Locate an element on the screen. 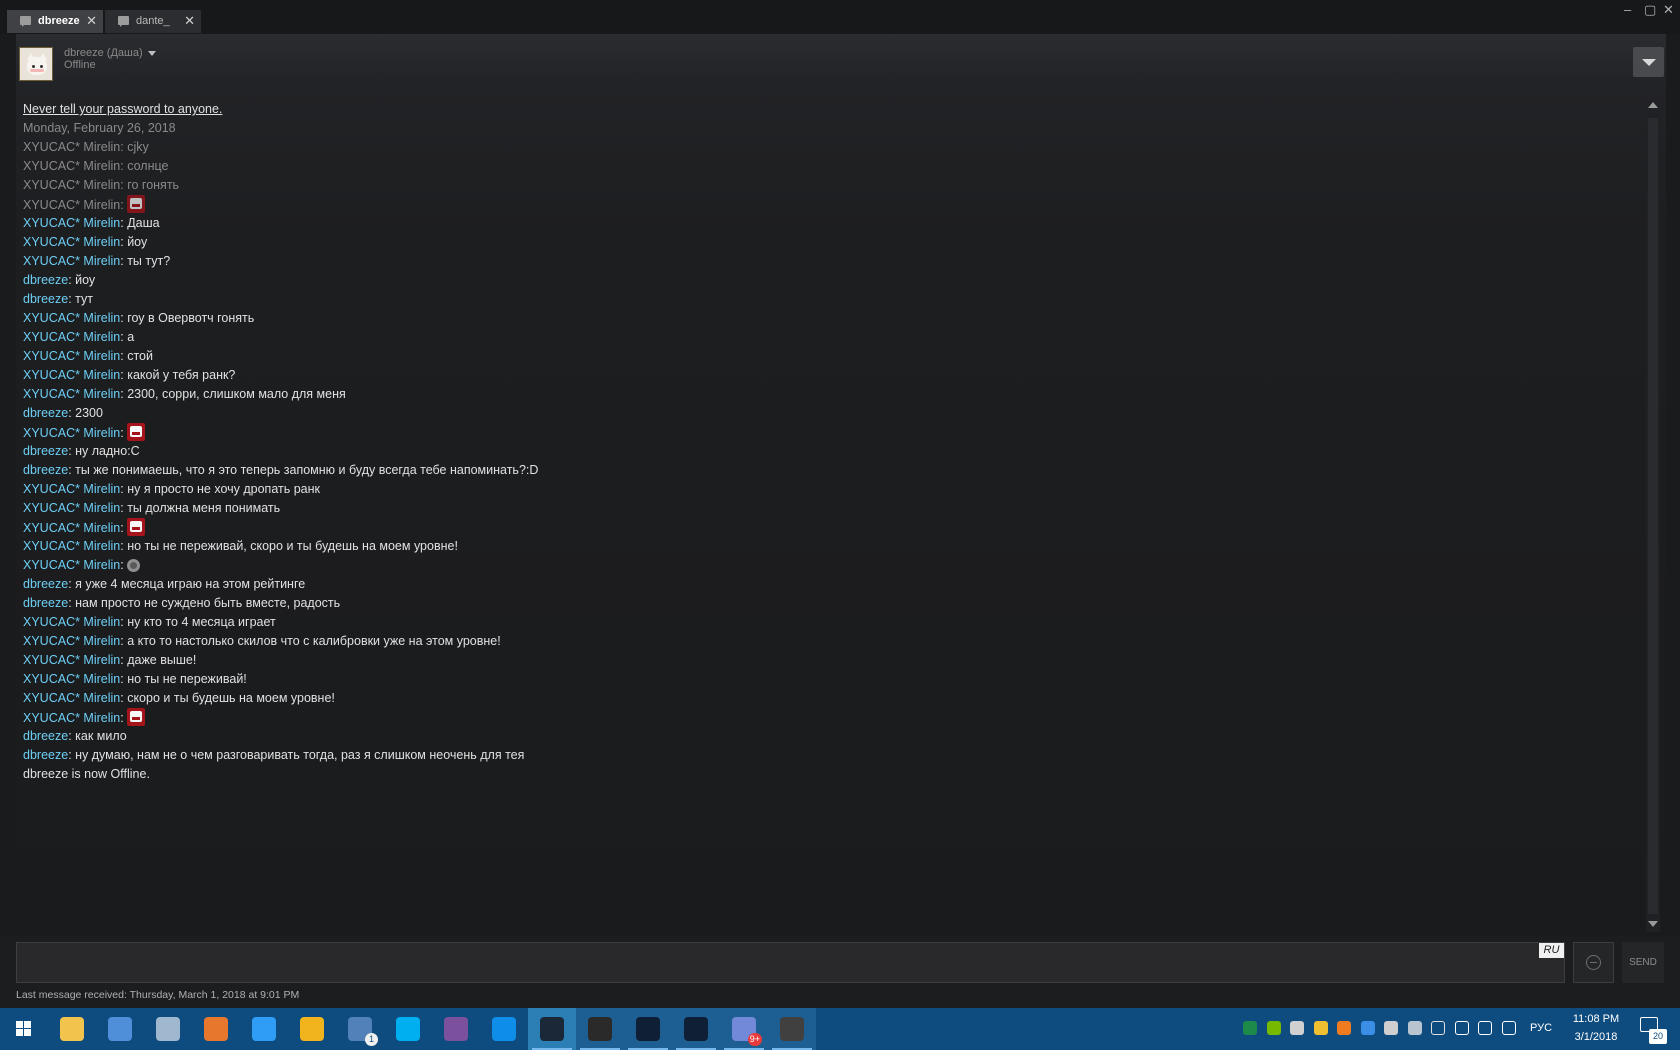 This screenshot has height=1050, width=1680. message-text: ты тут? is located at coordinates (149, 261).